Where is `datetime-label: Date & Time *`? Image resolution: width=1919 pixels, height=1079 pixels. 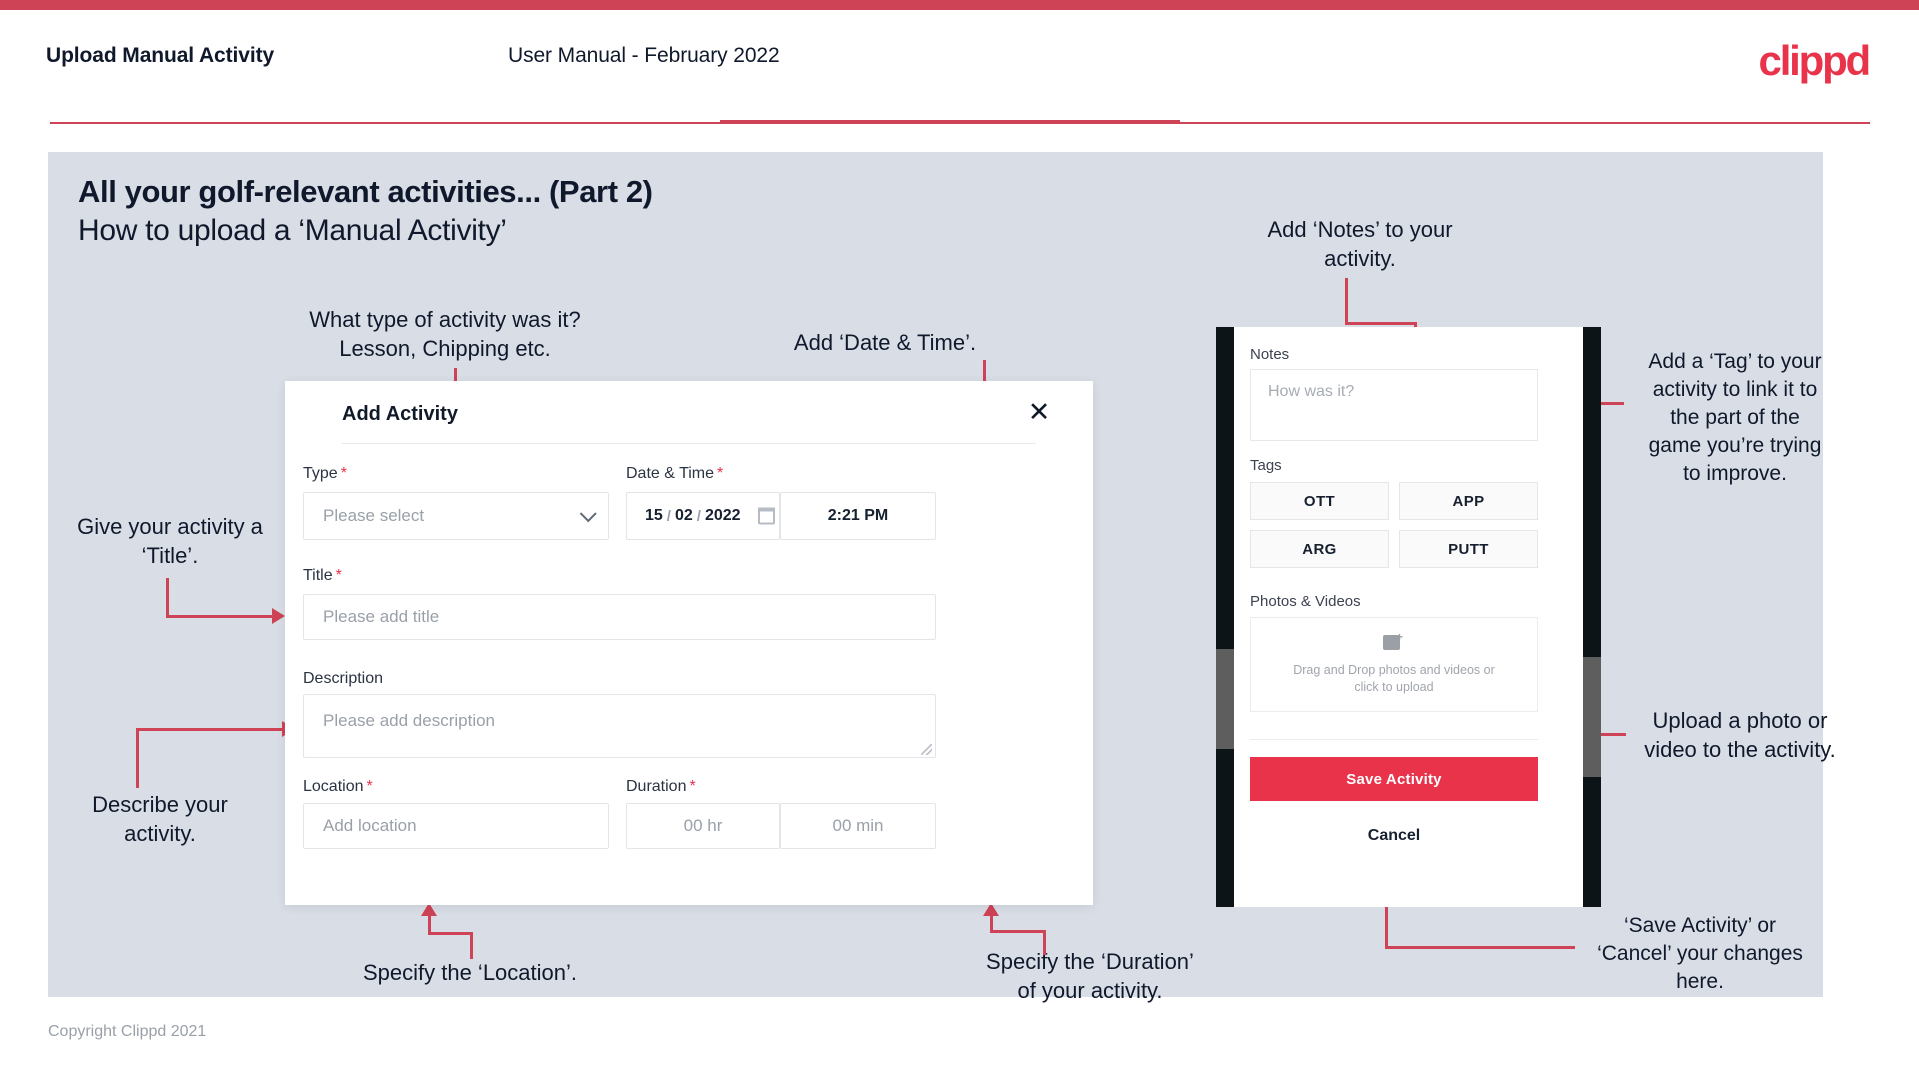
datetime-label: Date & Time * is located at coordinates (674, 474).